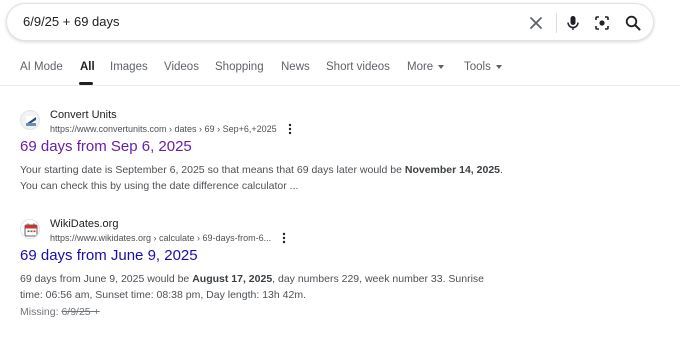  I want to click on tab-short-videos: Short videos, so click(358, 67).